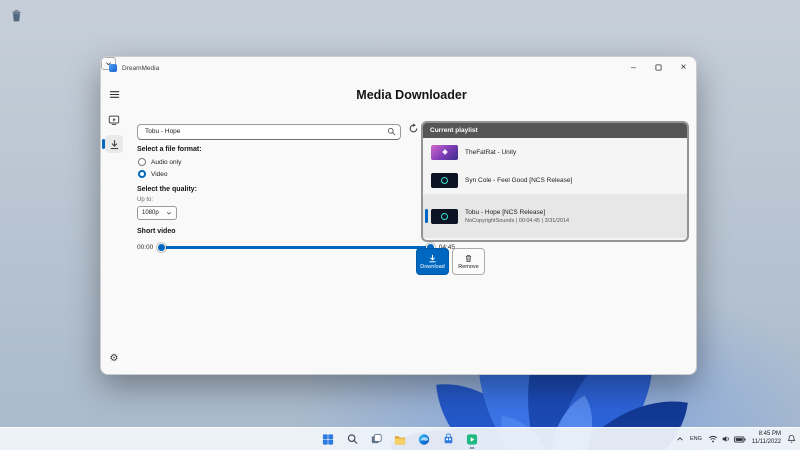 The height and width of the screenshot is (450, 800). I want to click on maximize-button, so click(658, 67).